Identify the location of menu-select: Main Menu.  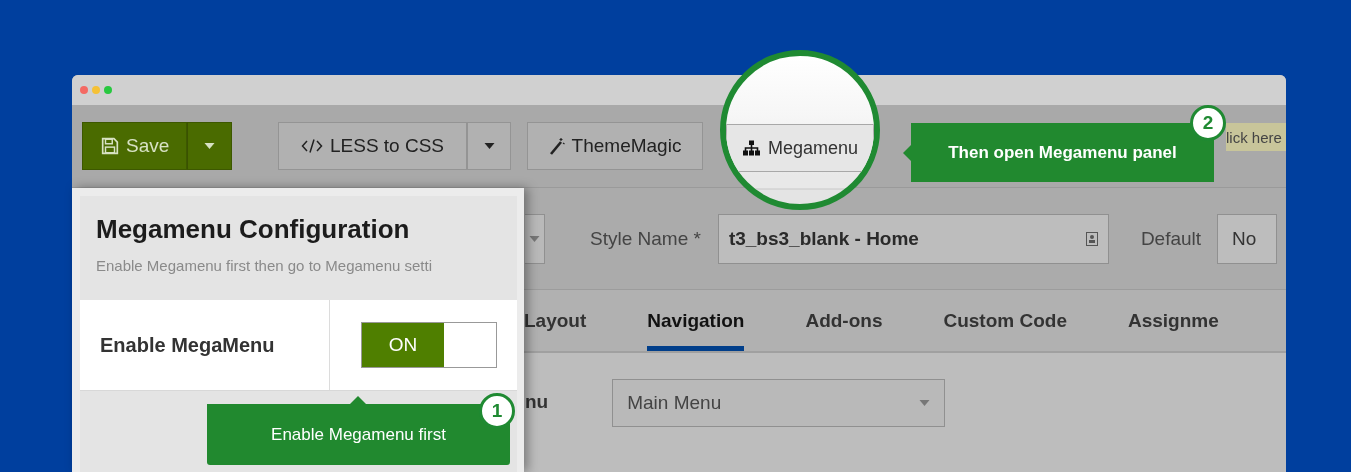
(779, 403).